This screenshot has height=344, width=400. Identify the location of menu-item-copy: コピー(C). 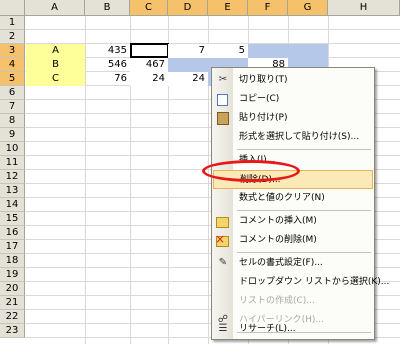
(293, 99).